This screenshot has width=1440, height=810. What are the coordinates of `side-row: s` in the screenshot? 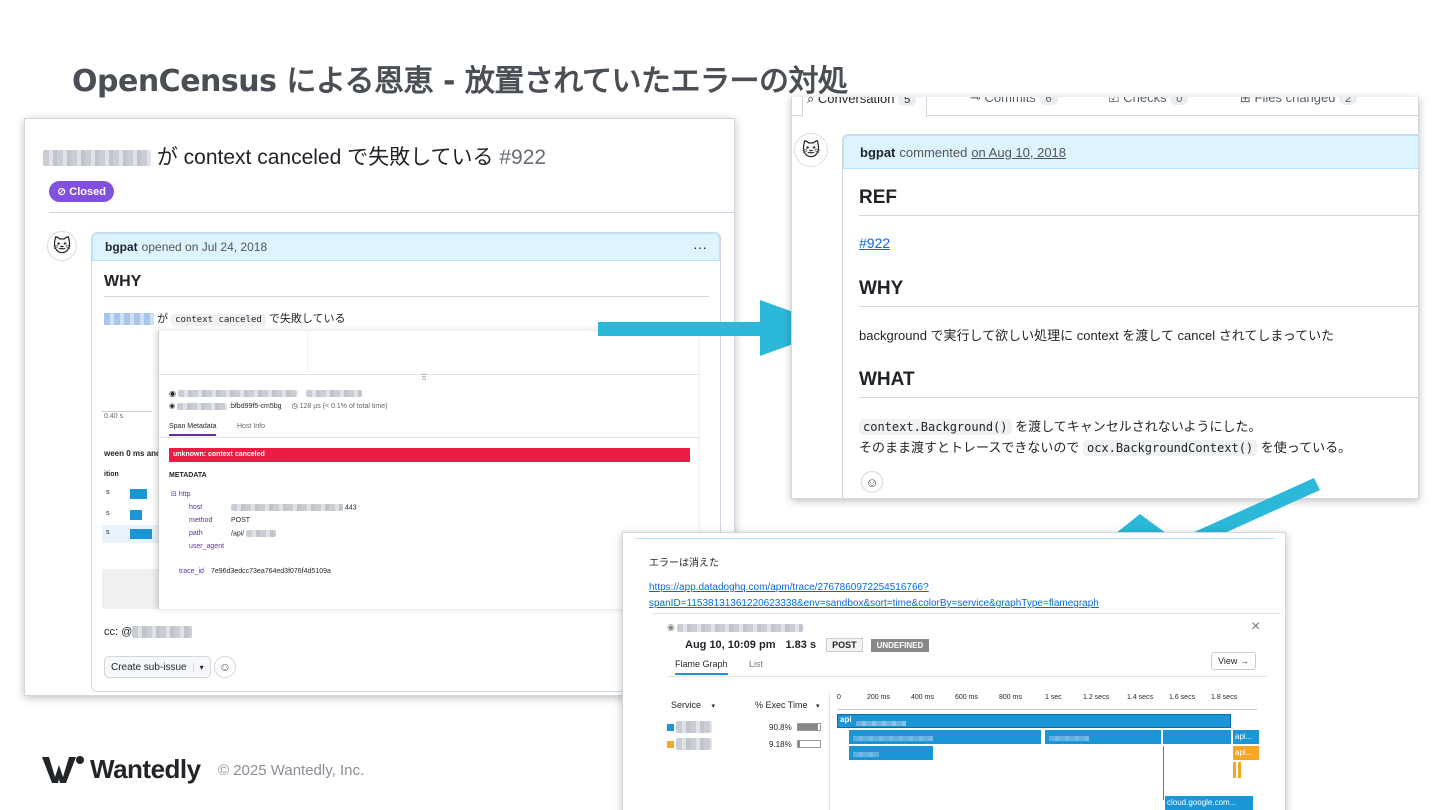 It's located at (108, 532).